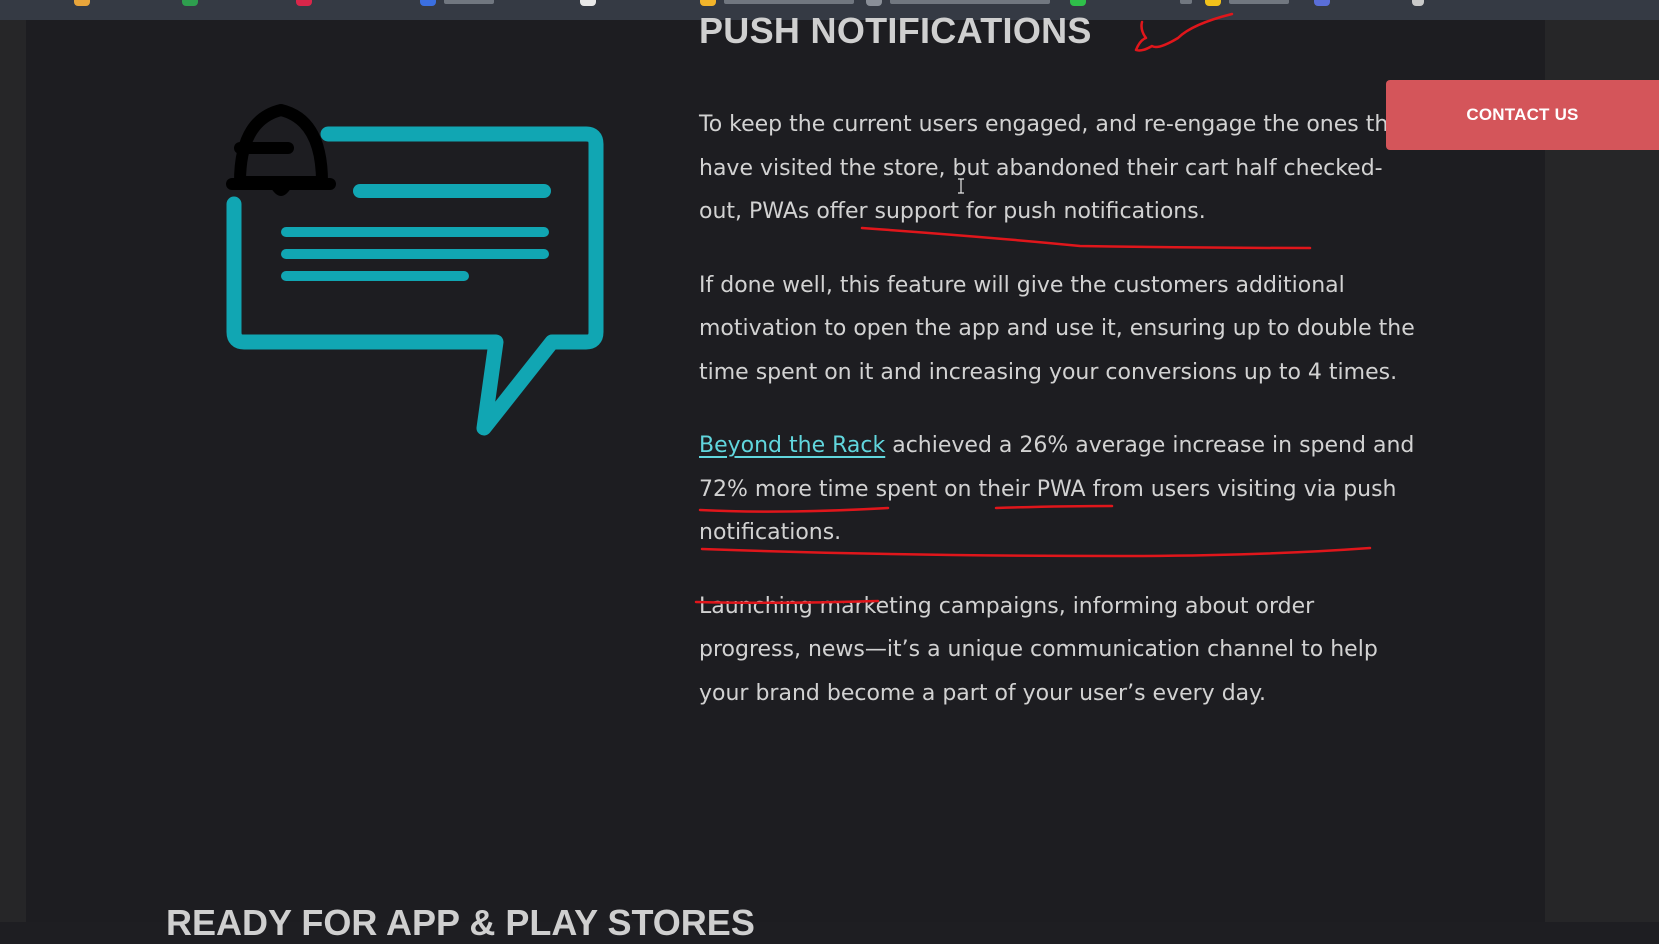 The width and height of the screenshot is (1659, 944). What do you see at coordinates (460, 922) in the screenshot?
I see `next-section-title: READY FOR APP & PLAY STORES` at bounding box center [460, 922].